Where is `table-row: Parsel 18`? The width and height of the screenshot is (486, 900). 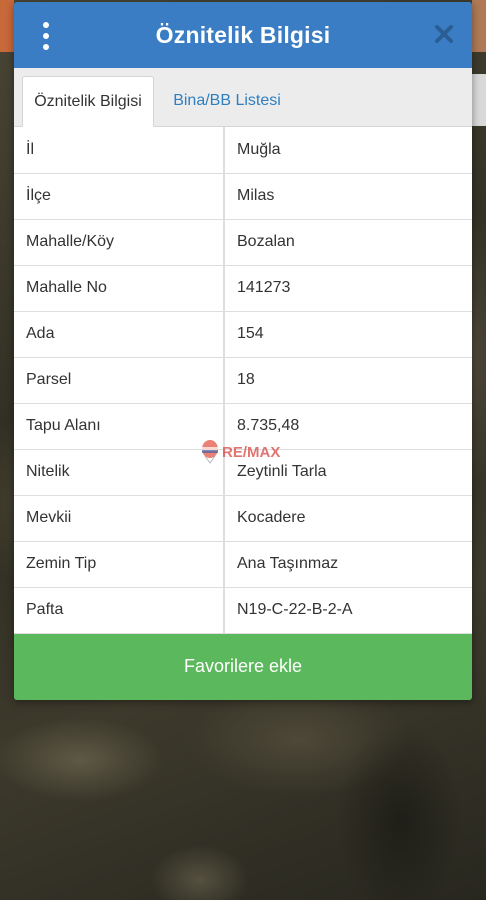 table-row: Parsel 18 is located at coordinates (243, 380).